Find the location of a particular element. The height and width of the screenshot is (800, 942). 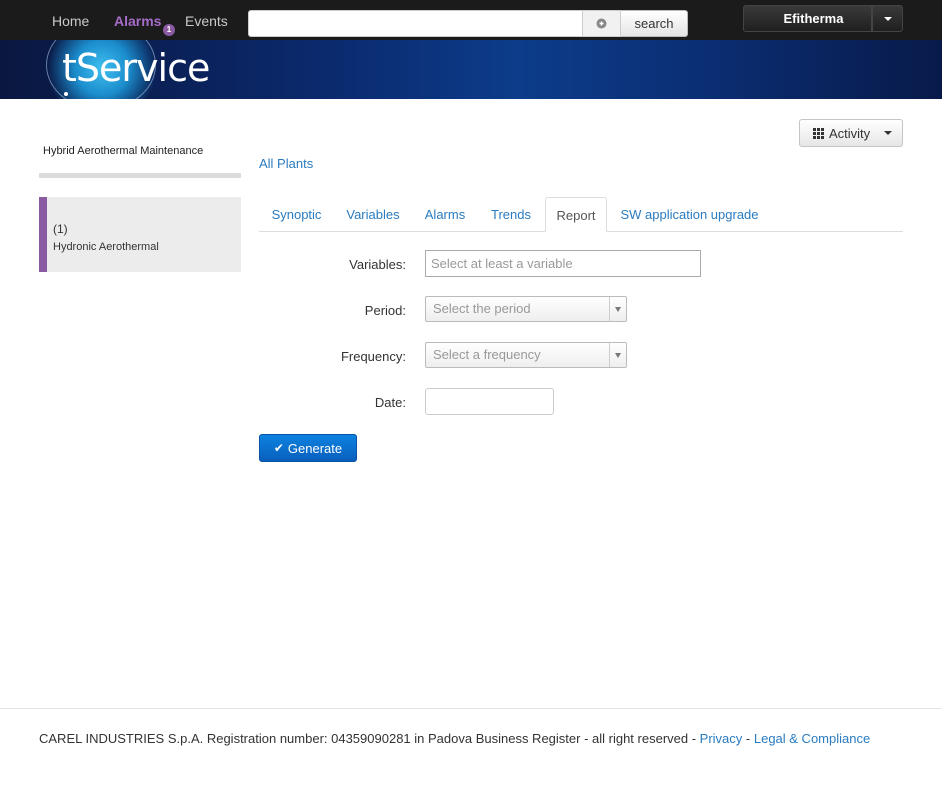

search-button: search is located at coordinates (654, 23).